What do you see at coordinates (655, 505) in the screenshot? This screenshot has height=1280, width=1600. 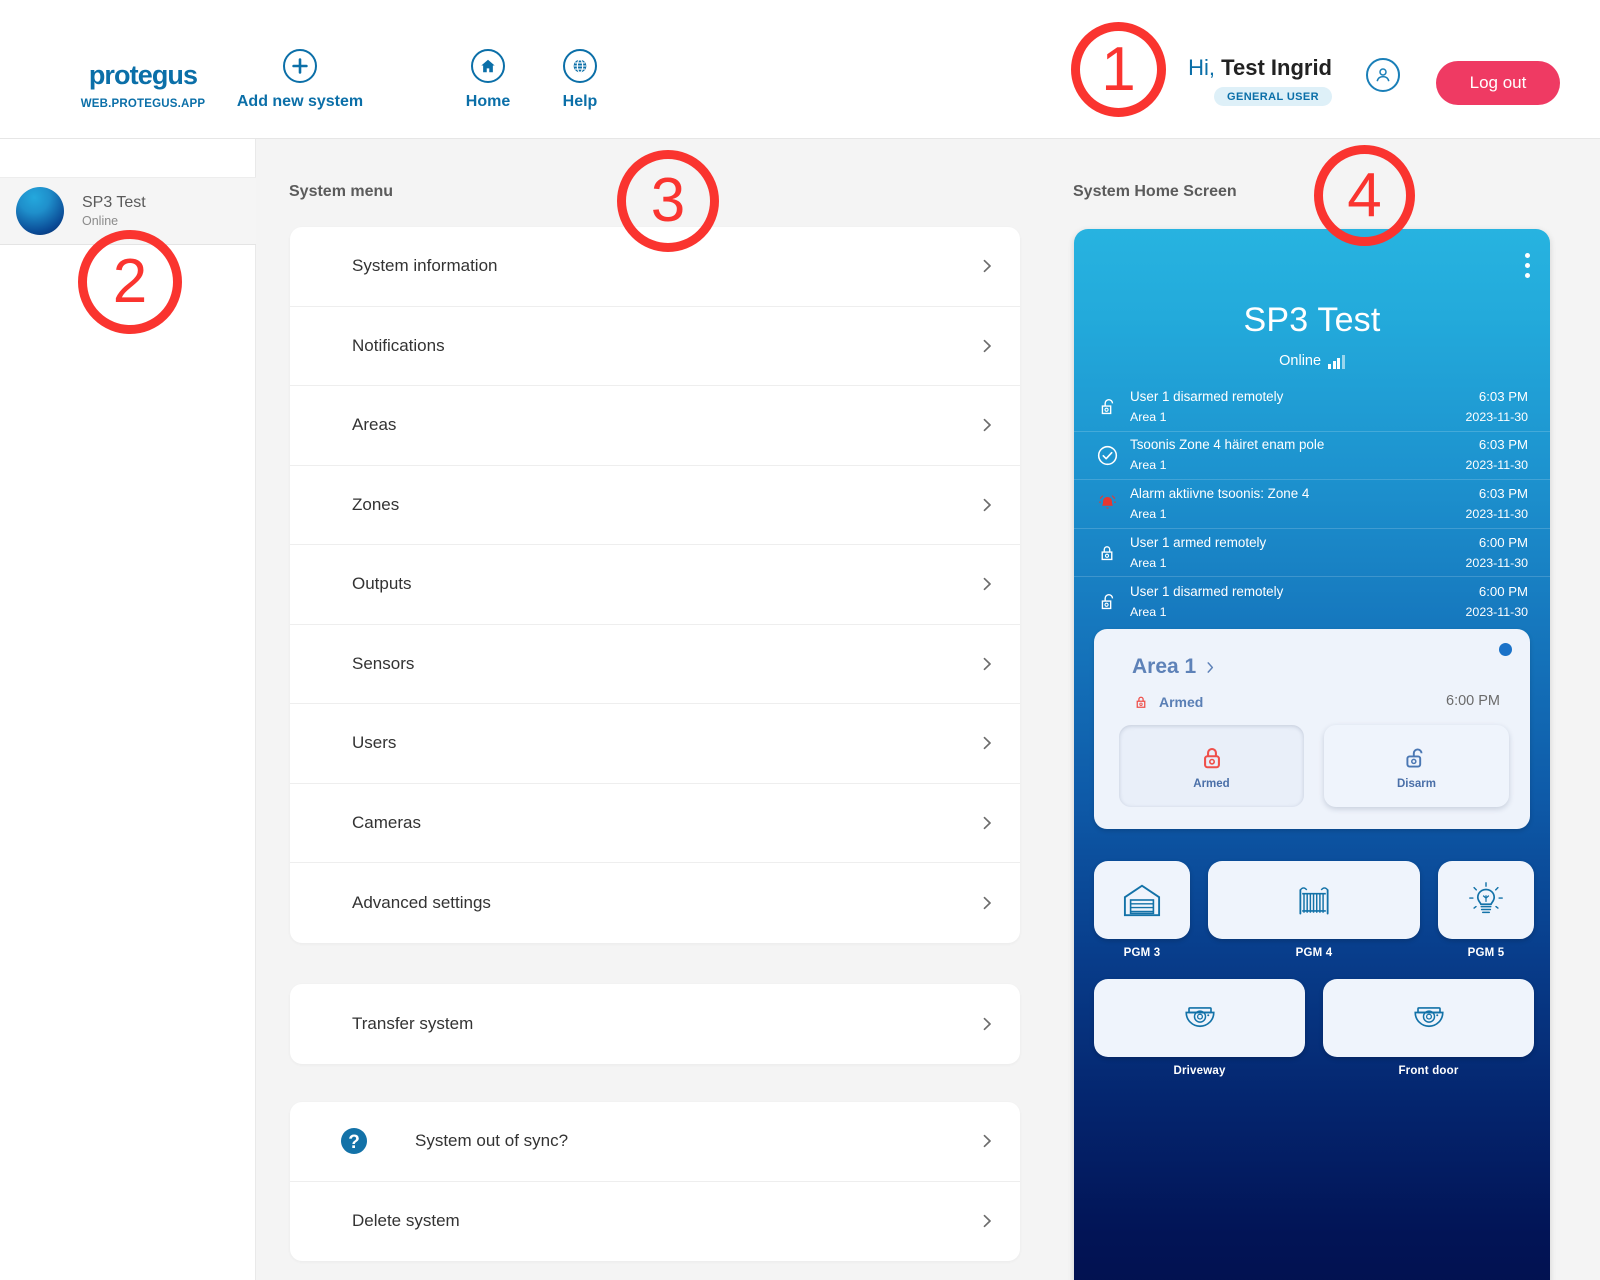 I see `menu-item-zones: Zones` at bounding box center [655, 505].